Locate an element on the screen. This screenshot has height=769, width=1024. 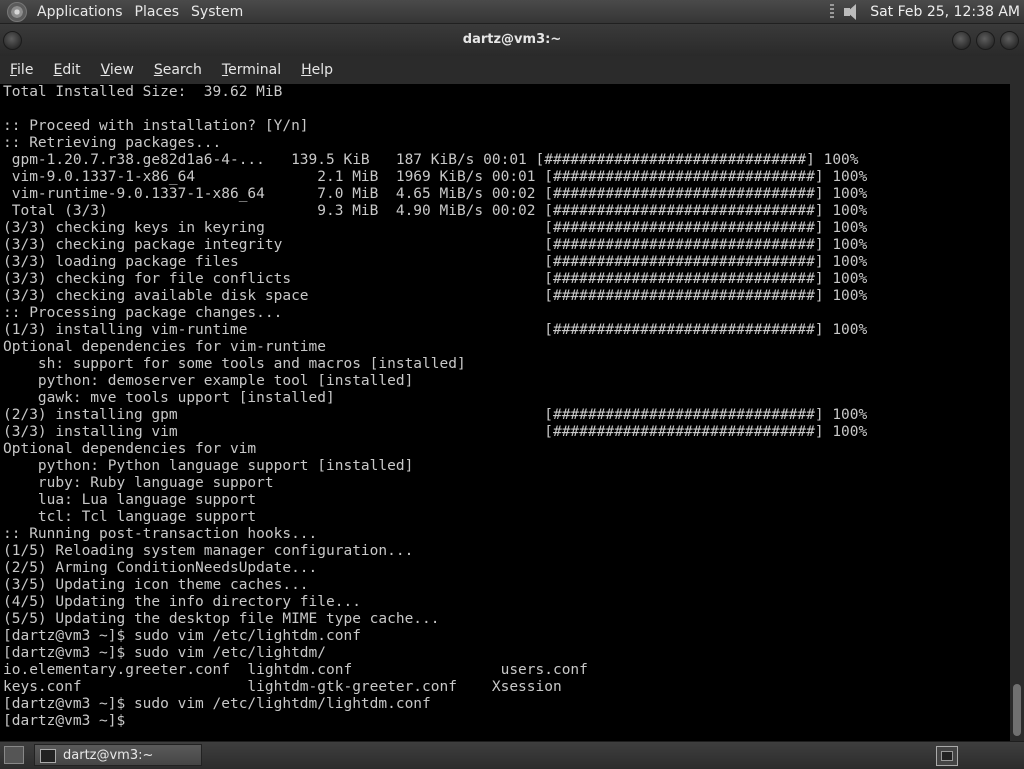
taskbar-window-button: dartz@vm3:~ is located at coordinates (118, 755).